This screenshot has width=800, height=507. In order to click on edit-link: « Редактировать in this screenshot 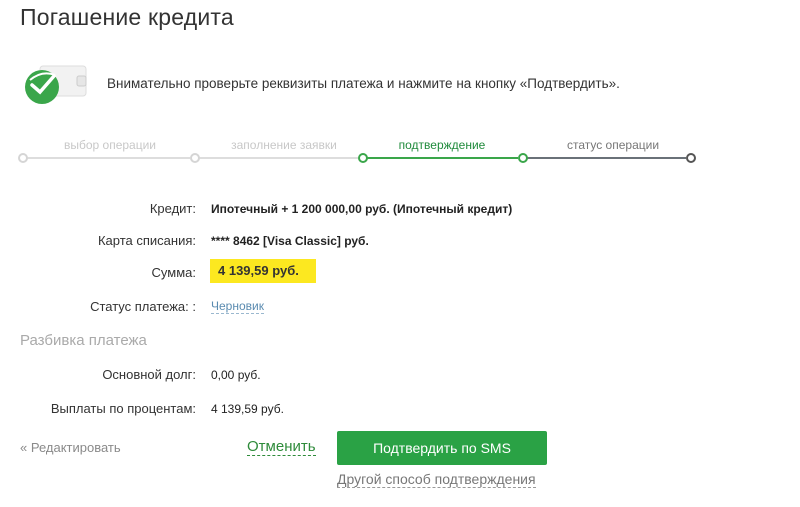, I will do `click(70, 447)`.